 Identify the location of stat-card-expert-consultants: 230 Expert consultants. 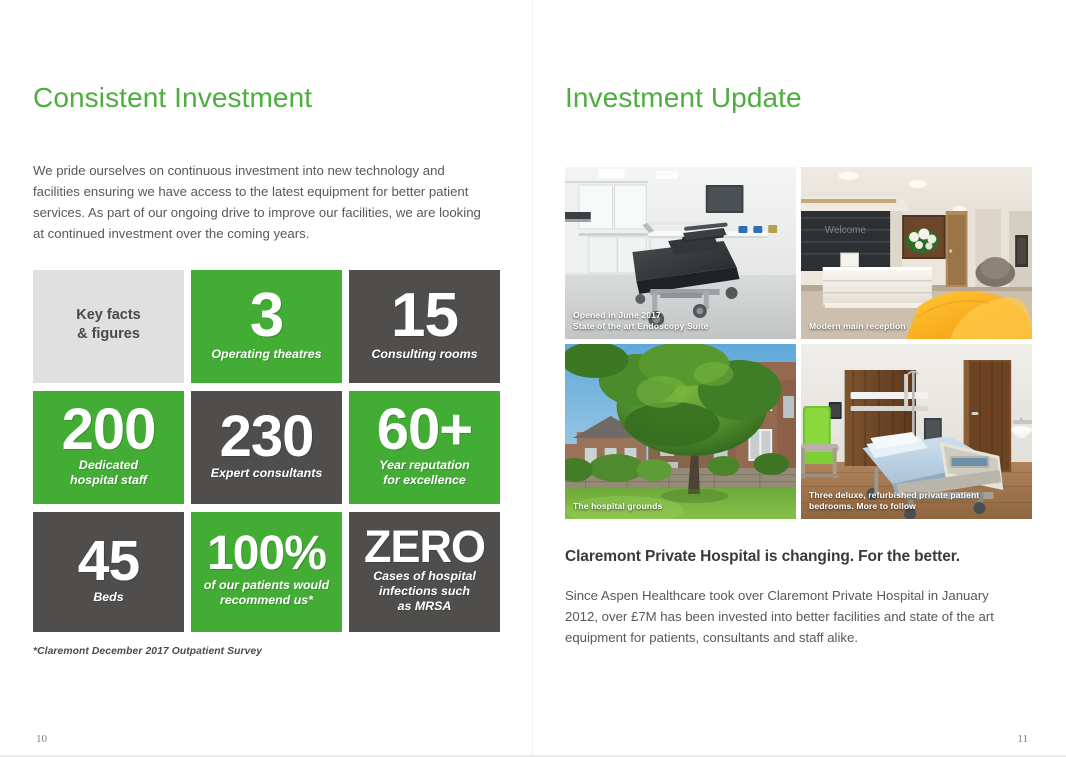
(266, 447).